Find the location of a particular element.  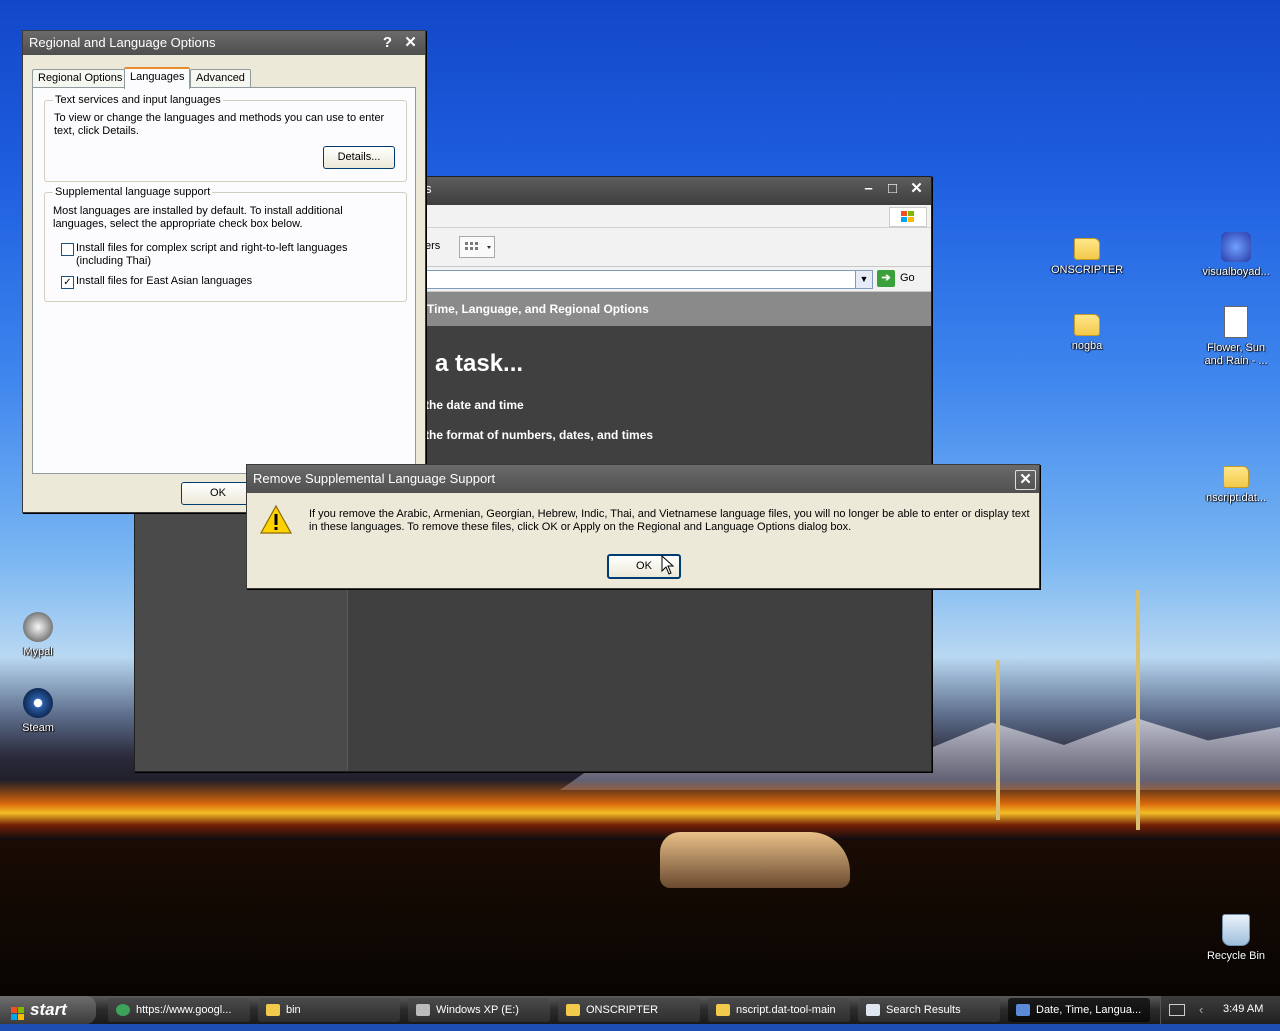

browser-icon is located at coordinates (123, 1010).